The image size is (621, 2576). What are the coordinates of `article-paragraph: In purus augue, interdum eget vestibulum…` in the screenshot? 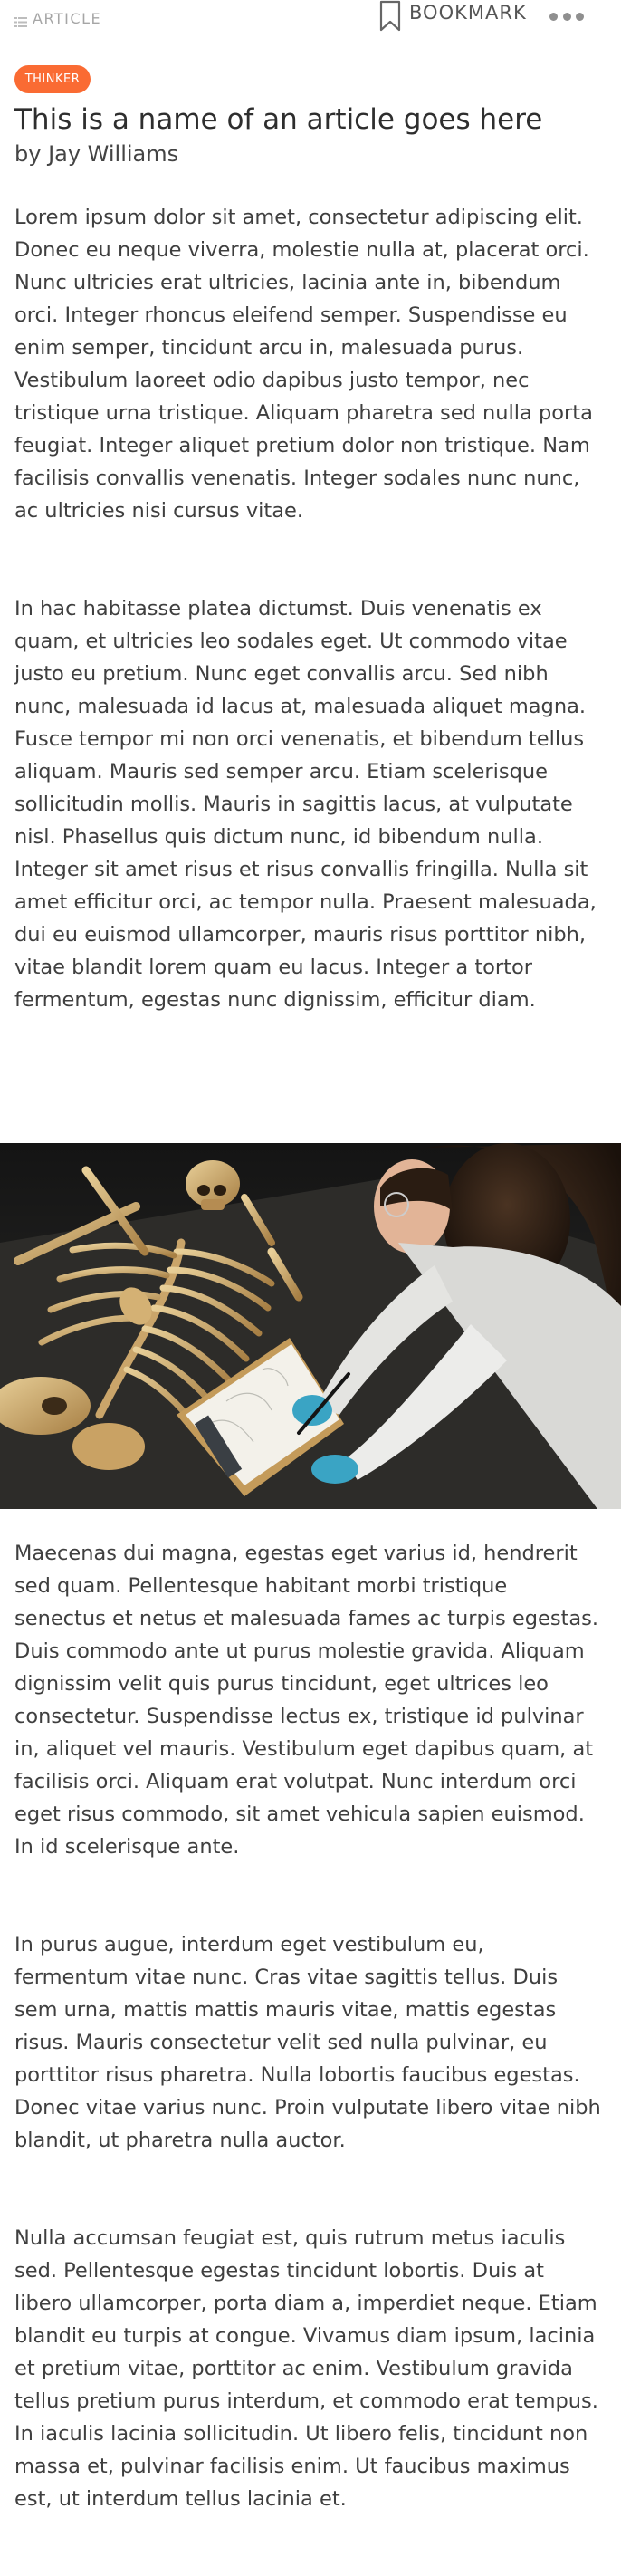 It's located at (307, 2042).